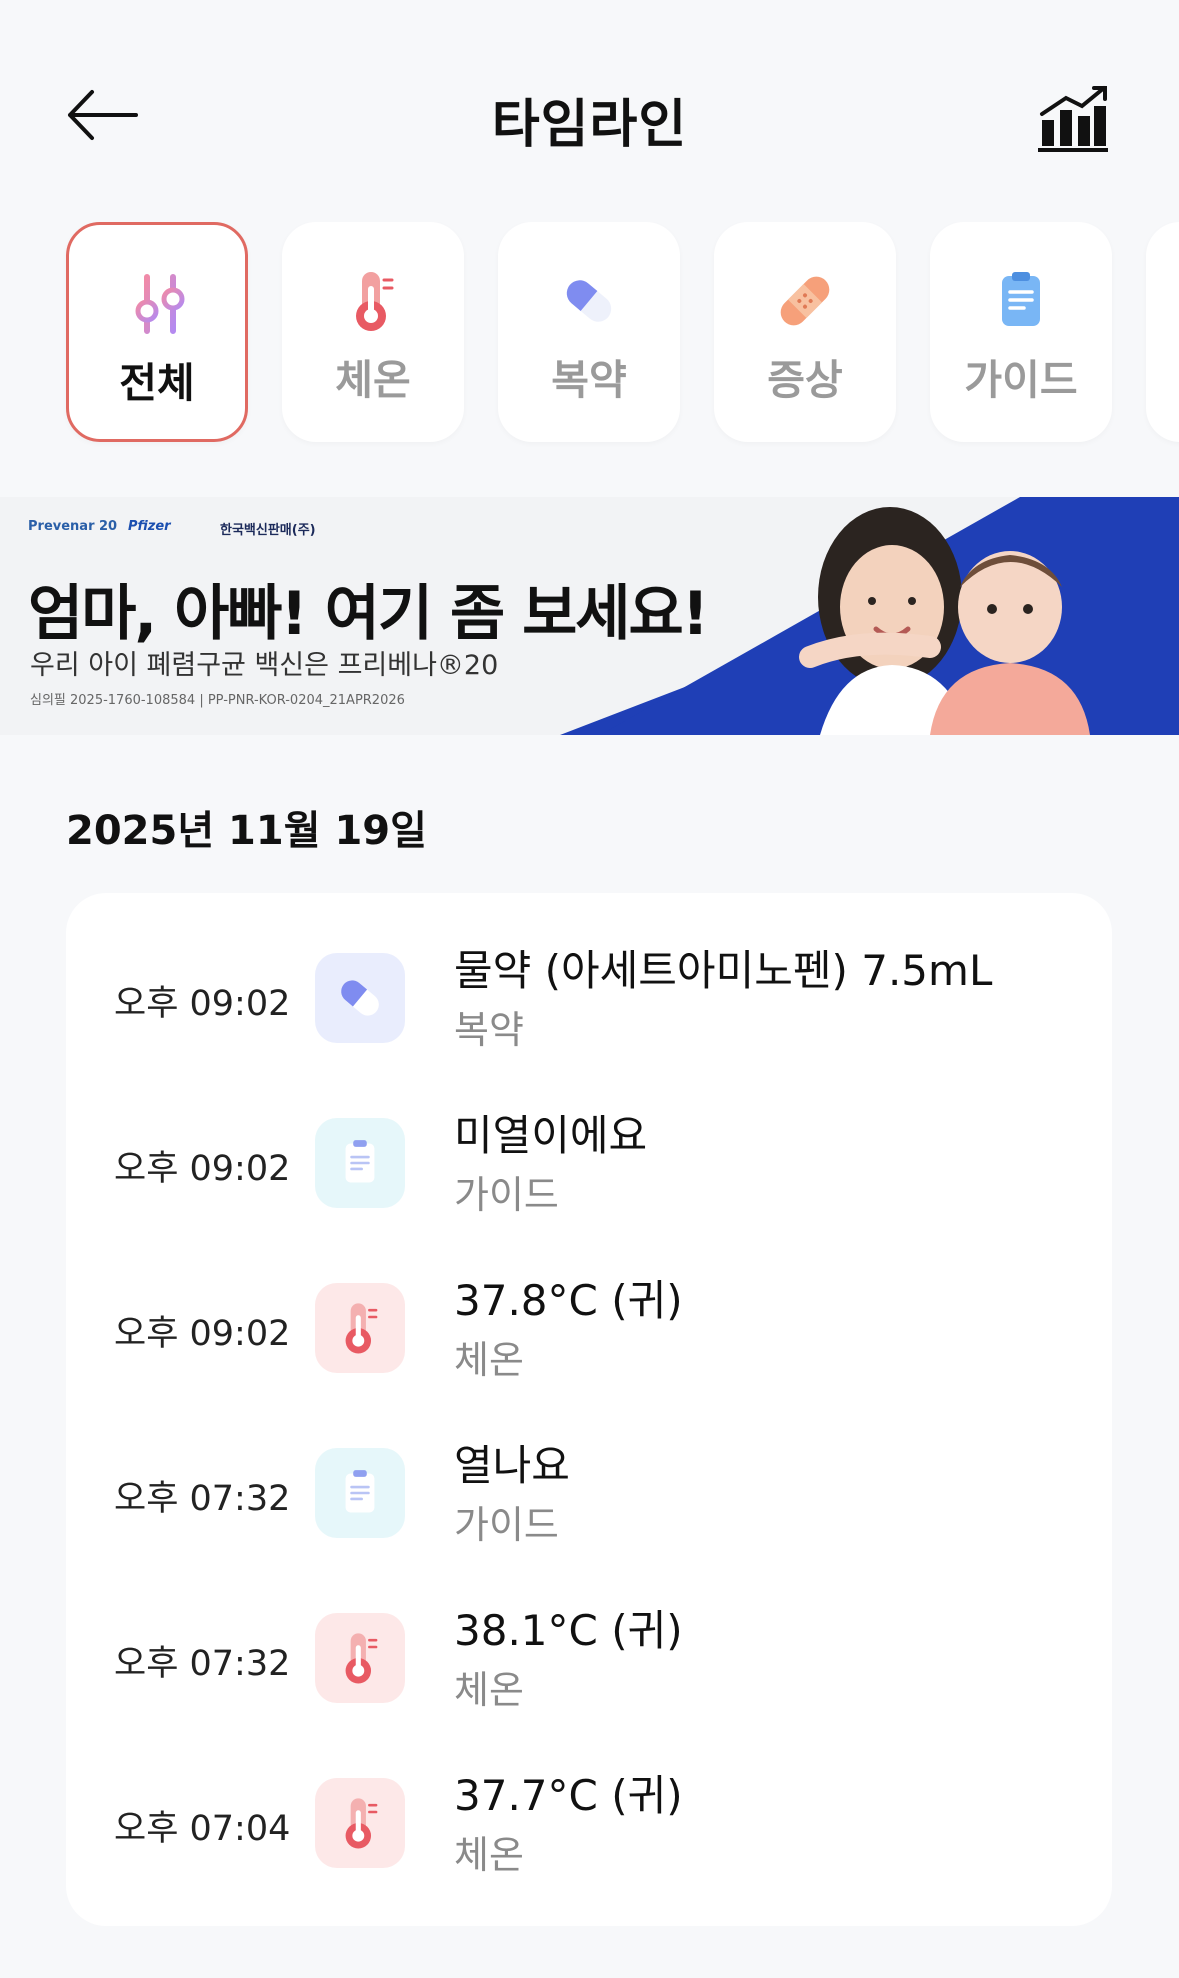  What do you see at coordinates (568, 1795) in the screenshot?
I see `entry-title: 37.7°C (귀)` at bounding box center [568, 1795].